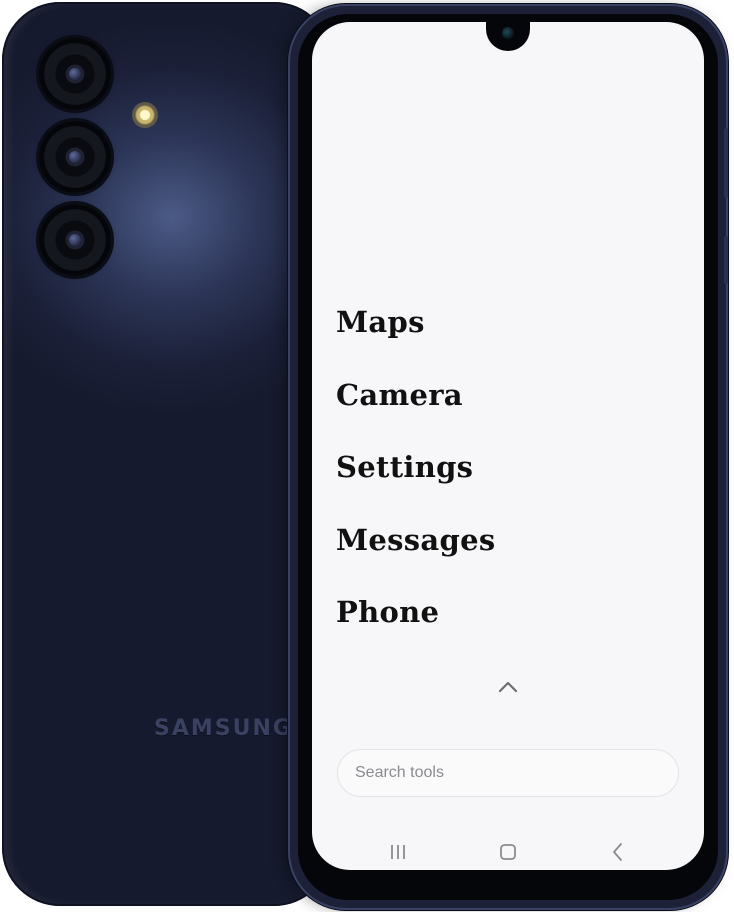  Describe the element at coordinates (145, 115) in the screenshot. I see `flash-icon` at that location.